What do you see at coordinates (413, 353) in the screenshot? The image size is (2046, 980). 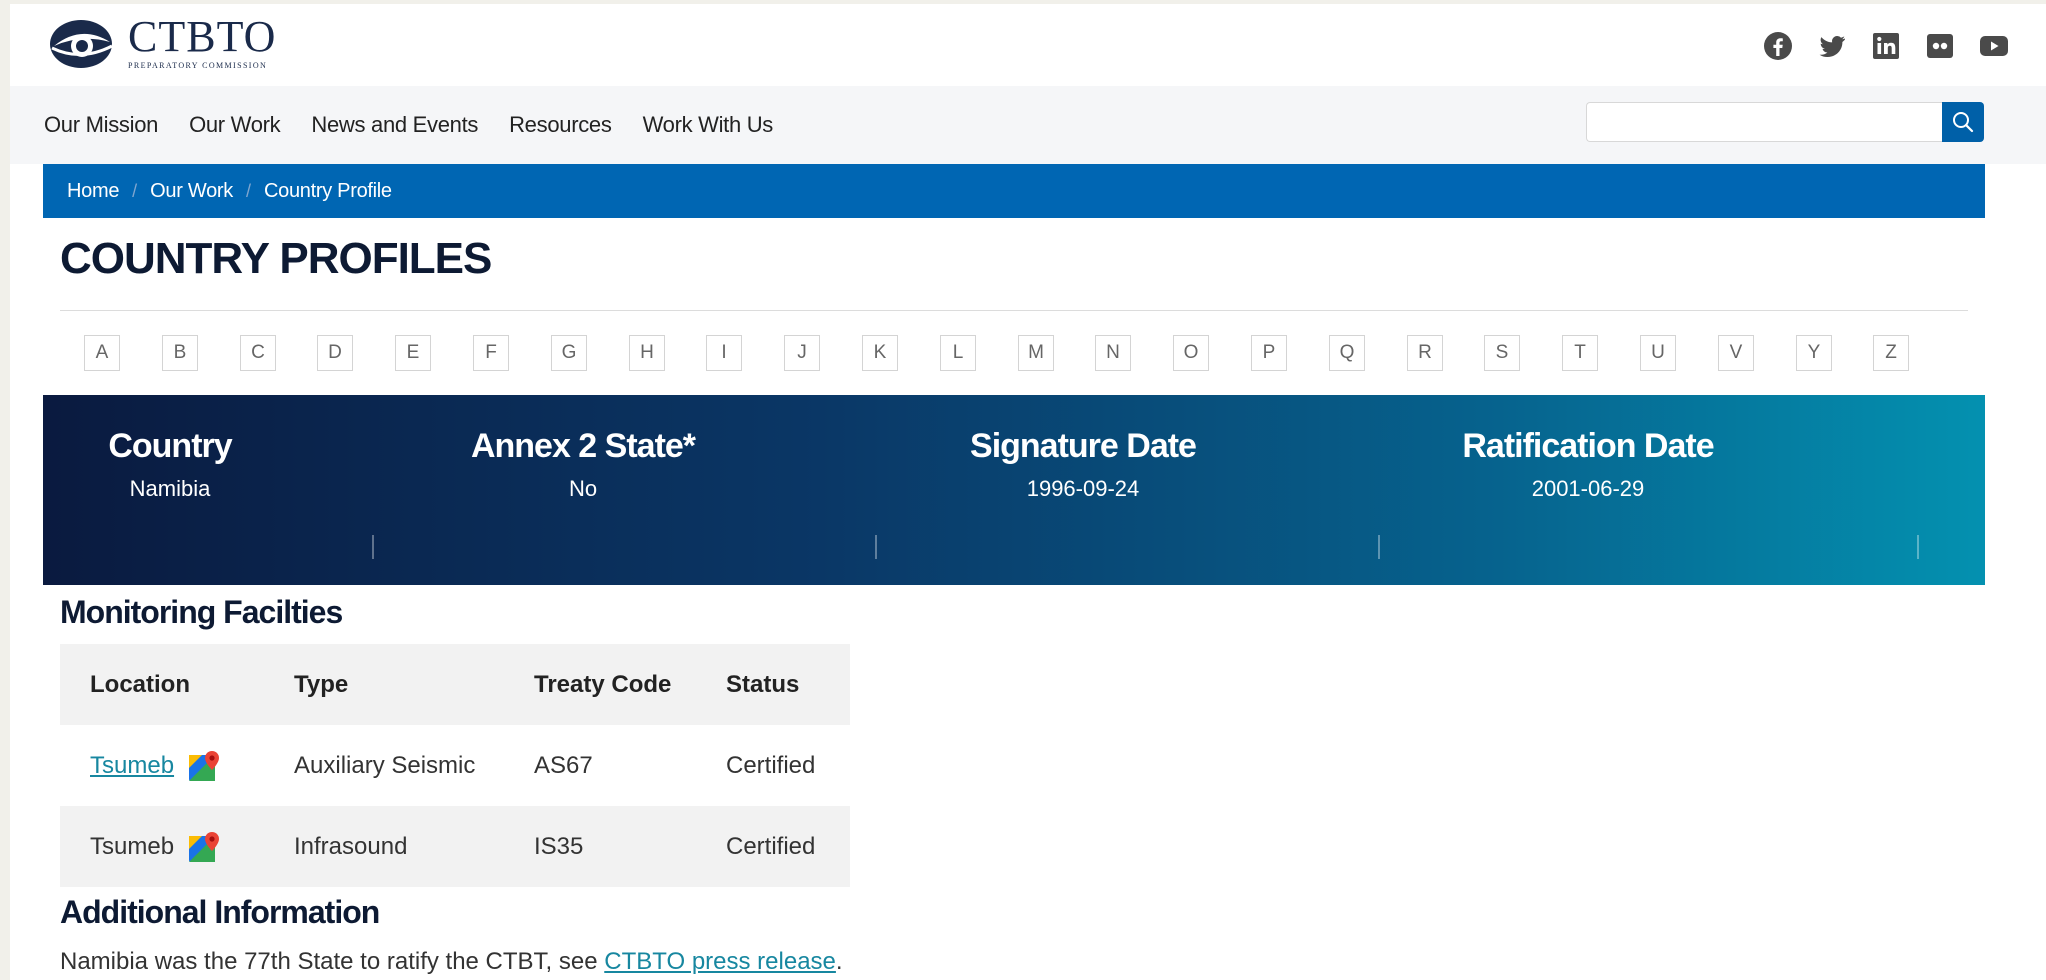 I see `letter-e: E` at bounding box center [413, 353].